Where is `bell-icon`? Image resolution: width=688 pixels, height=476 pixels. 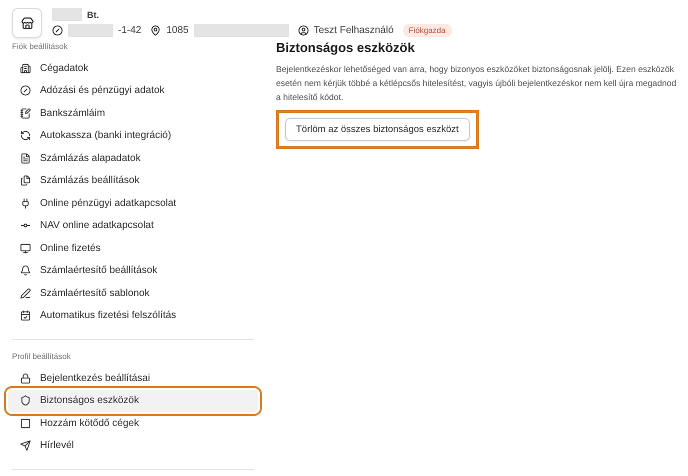 bell-icon is located at coordinates (25, 270).